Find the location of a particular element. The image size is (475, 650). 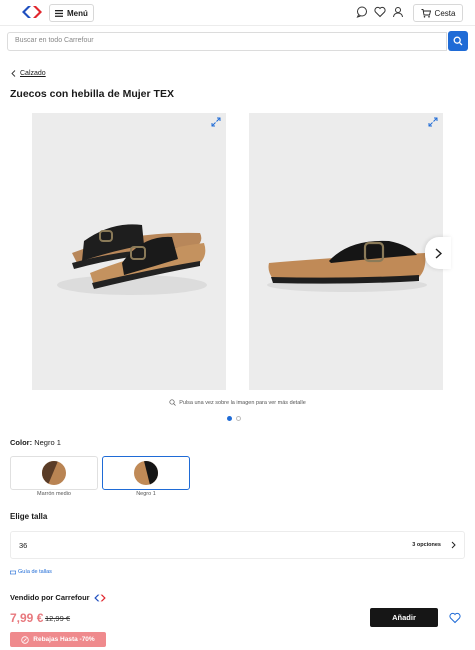

zoom-icon is located at coordinates (172, 402).